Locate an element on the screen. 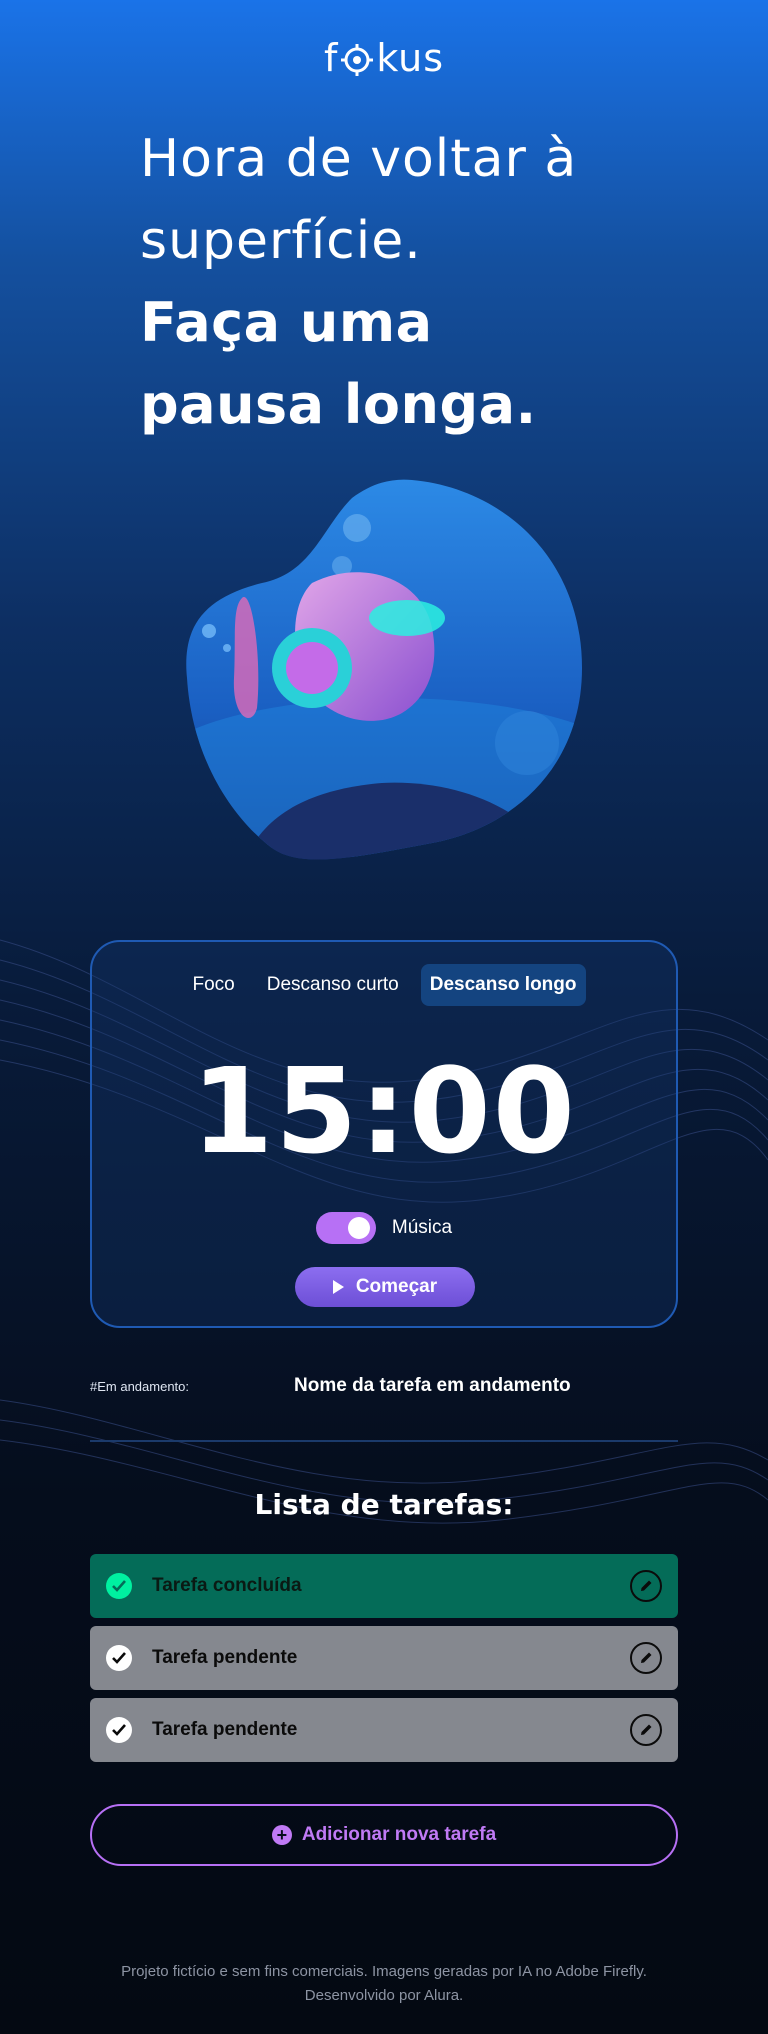 Image resolution: width=768 pixels, height=2034 pixels. task-item-done: Tarefa concluída is located at coordinates (384, 1586).